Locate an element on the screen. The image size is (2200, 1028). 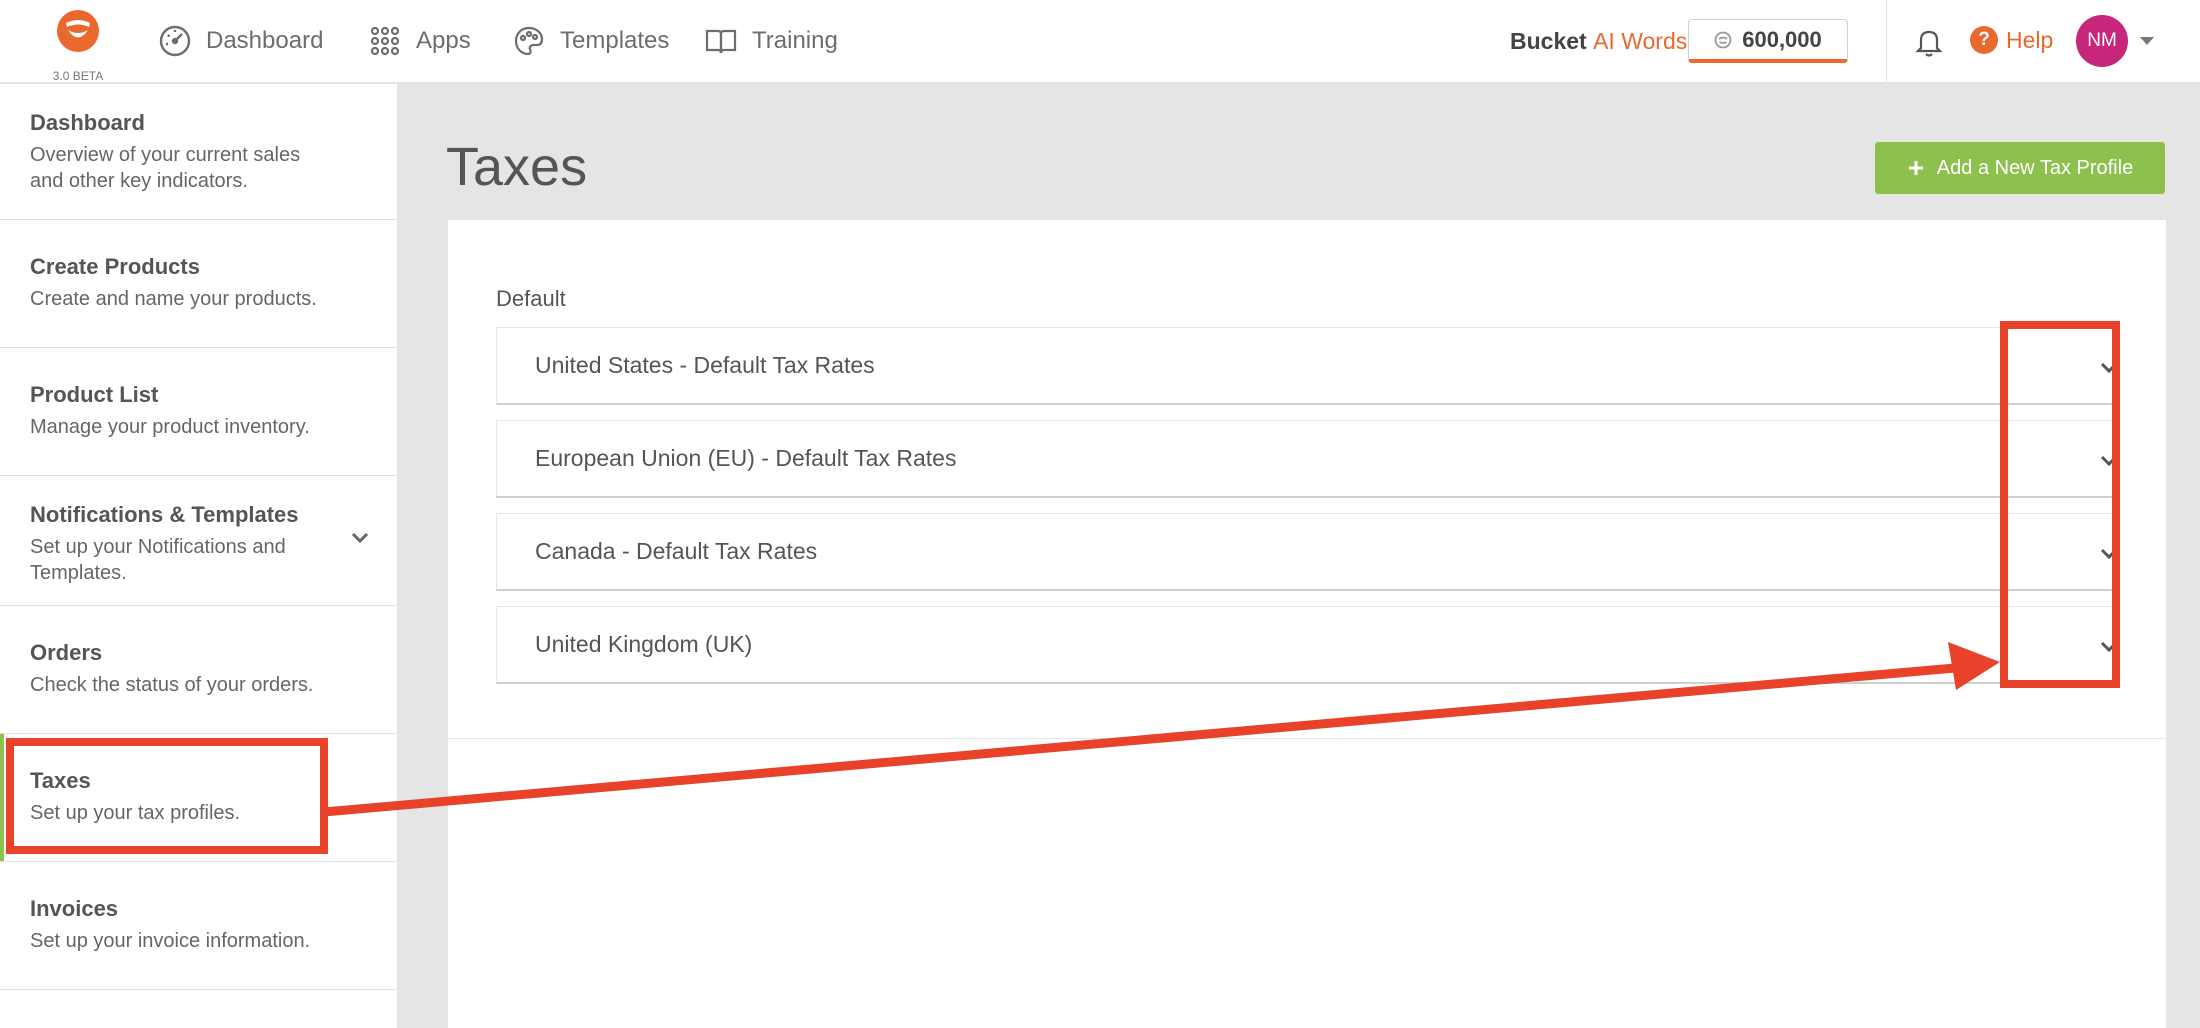
nav-templates-label: Templates is located at coordinates (615, 40).